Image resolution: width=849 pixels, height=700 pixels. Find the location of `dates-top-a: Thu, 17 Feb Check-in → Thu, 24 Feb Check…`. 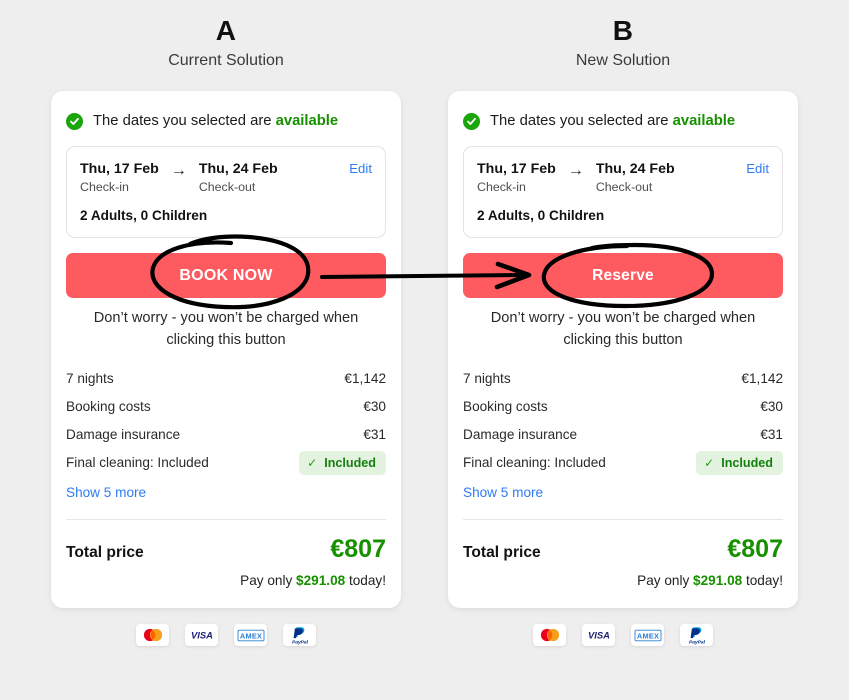

dates-top-a: Thu, 17 Feb Check-in → Thu, 24 Feb Check… is located at coordinates (226, 178).